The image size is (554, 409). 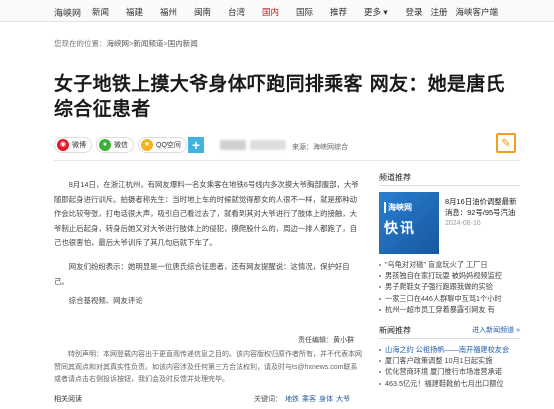 What do you see at coordinates (400, 228) in the screenshot?
I see `feature-image-title: 快讯` at bounding box center [400, 228].